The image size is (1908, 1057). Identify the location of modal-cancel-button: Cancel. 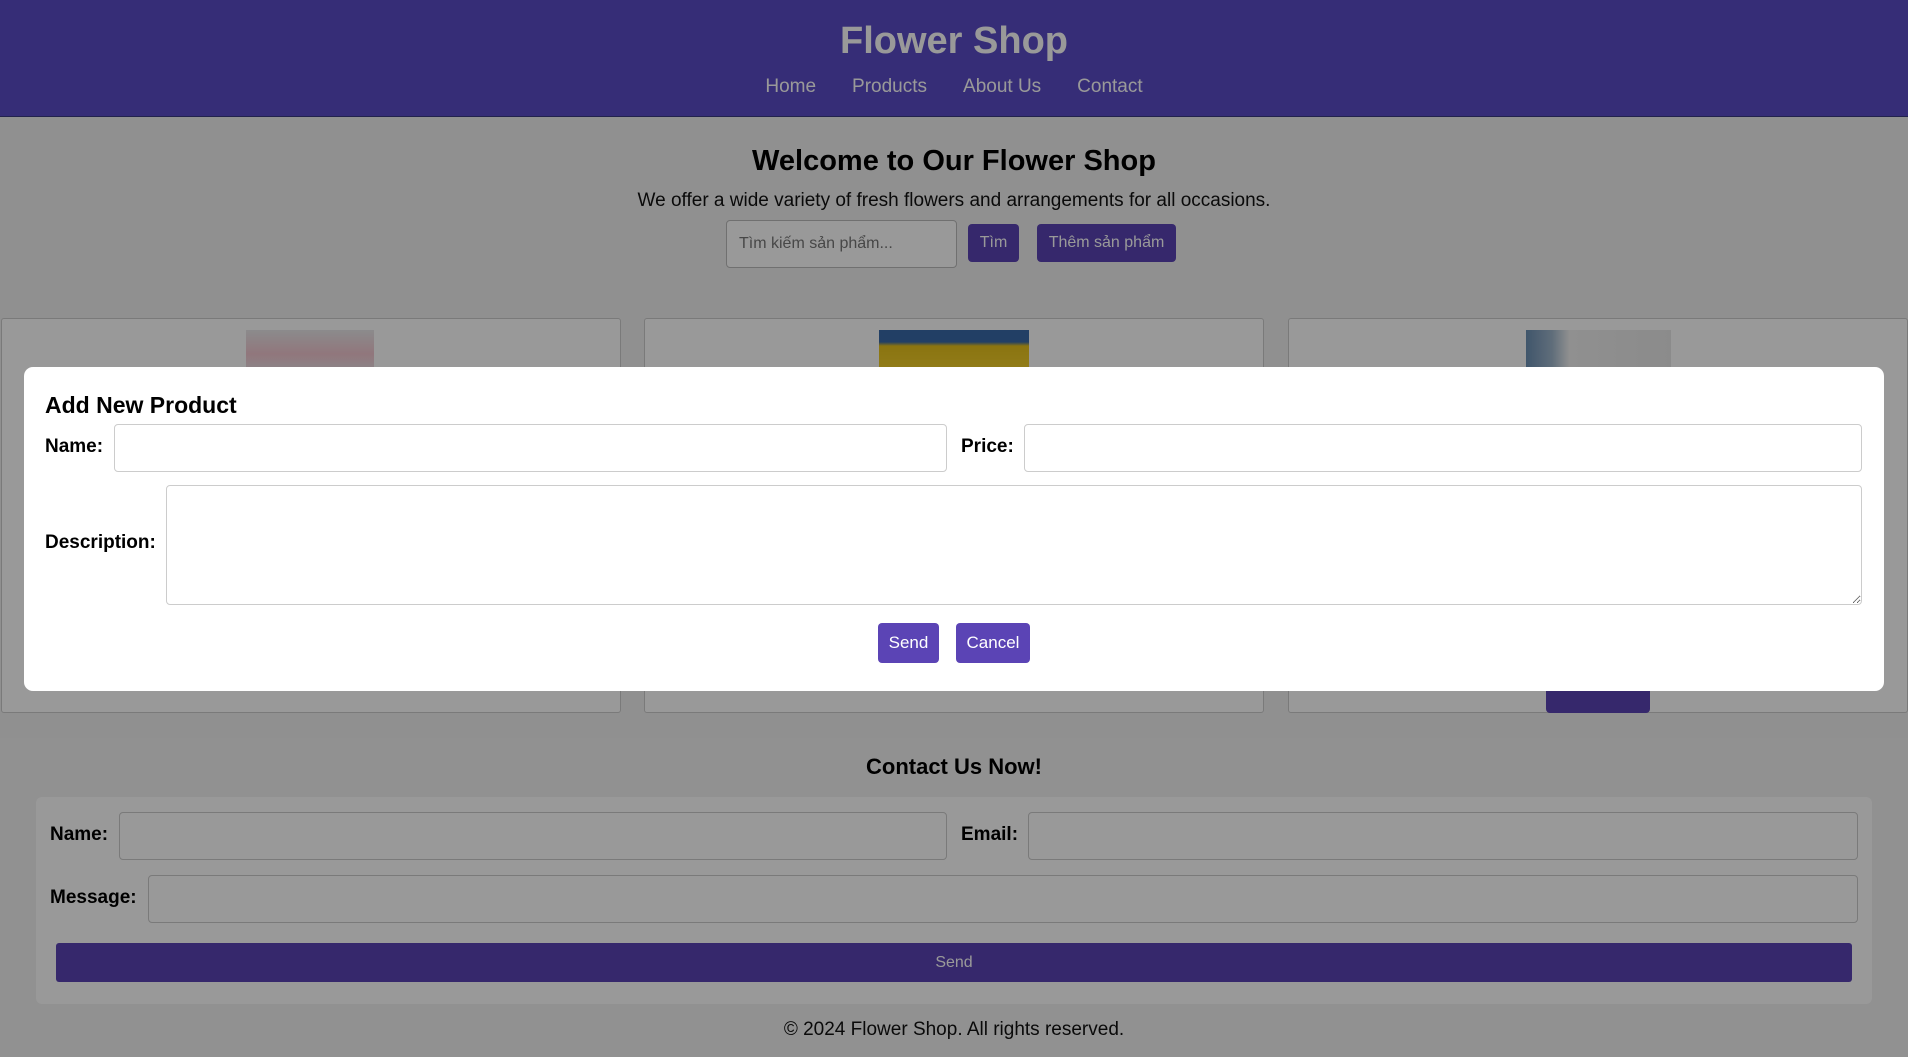
(993, 643).